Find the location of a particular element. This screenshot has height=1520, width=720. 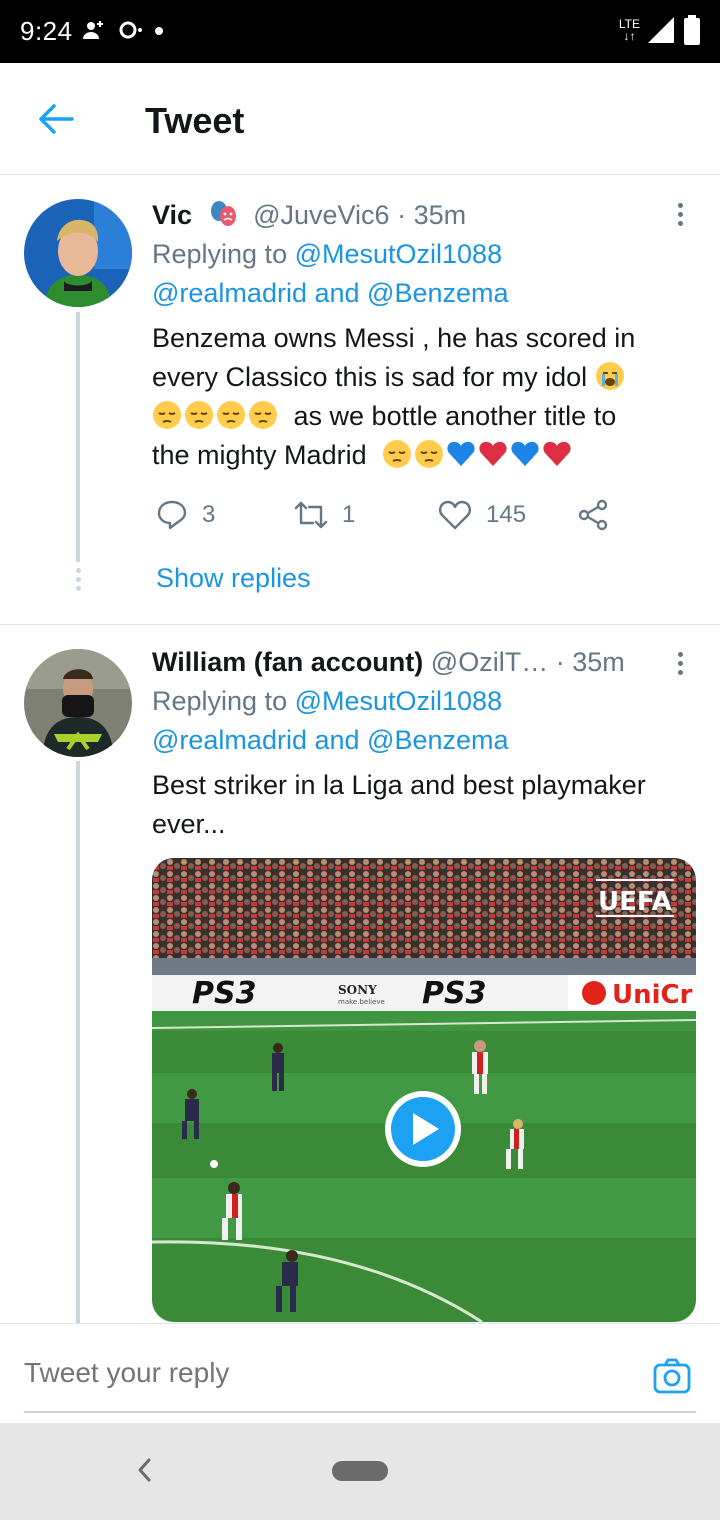

ad-board-make-believe: make.believe is located at coordinates (361, 1002).